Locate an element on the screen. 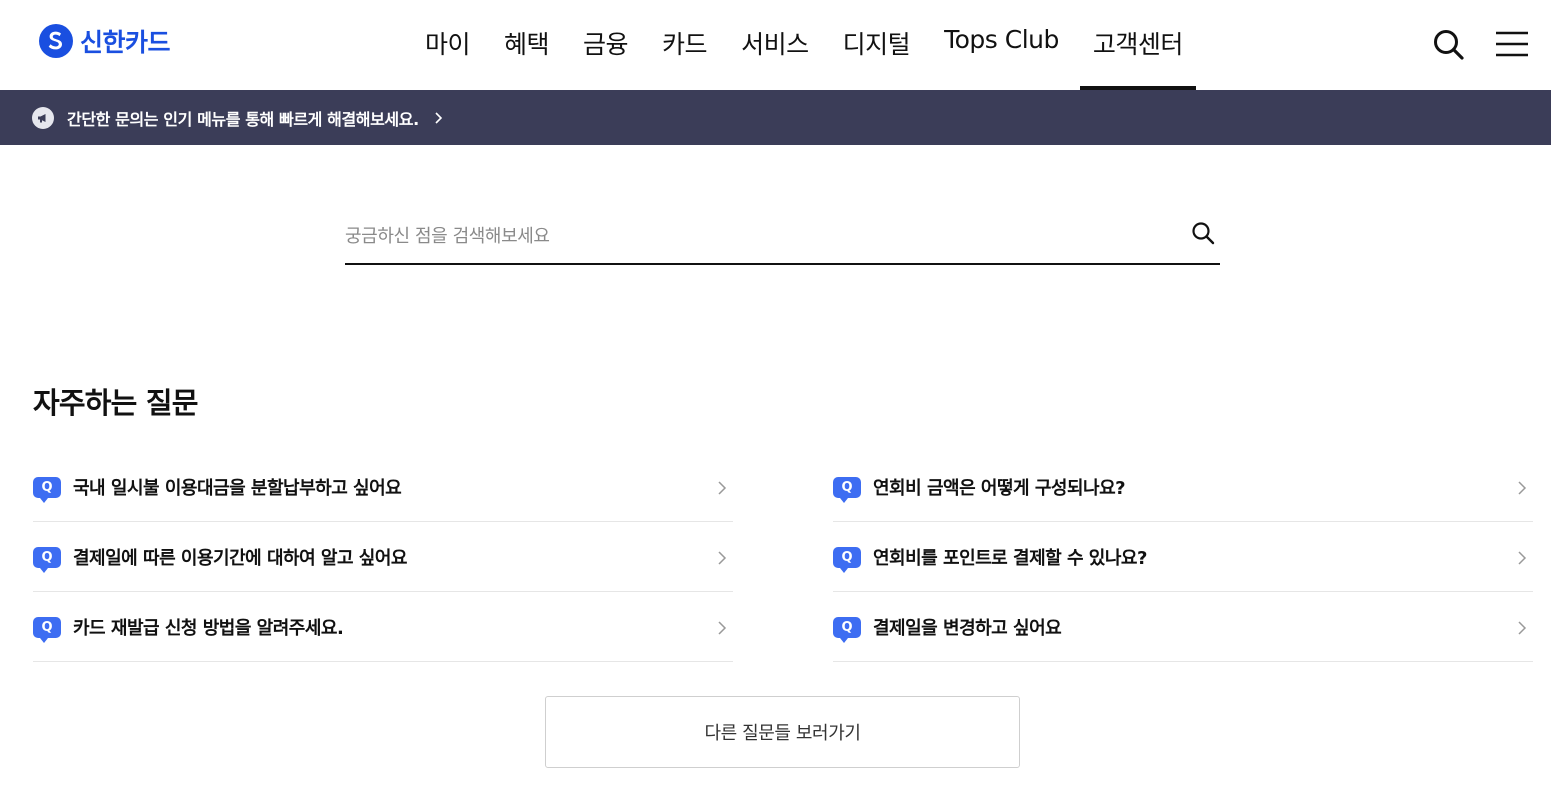 The width and height of the screenshot is (1551, 797). faq-question: 결제일을 변경하고 싶어요 is located at coordinates (967, 628).